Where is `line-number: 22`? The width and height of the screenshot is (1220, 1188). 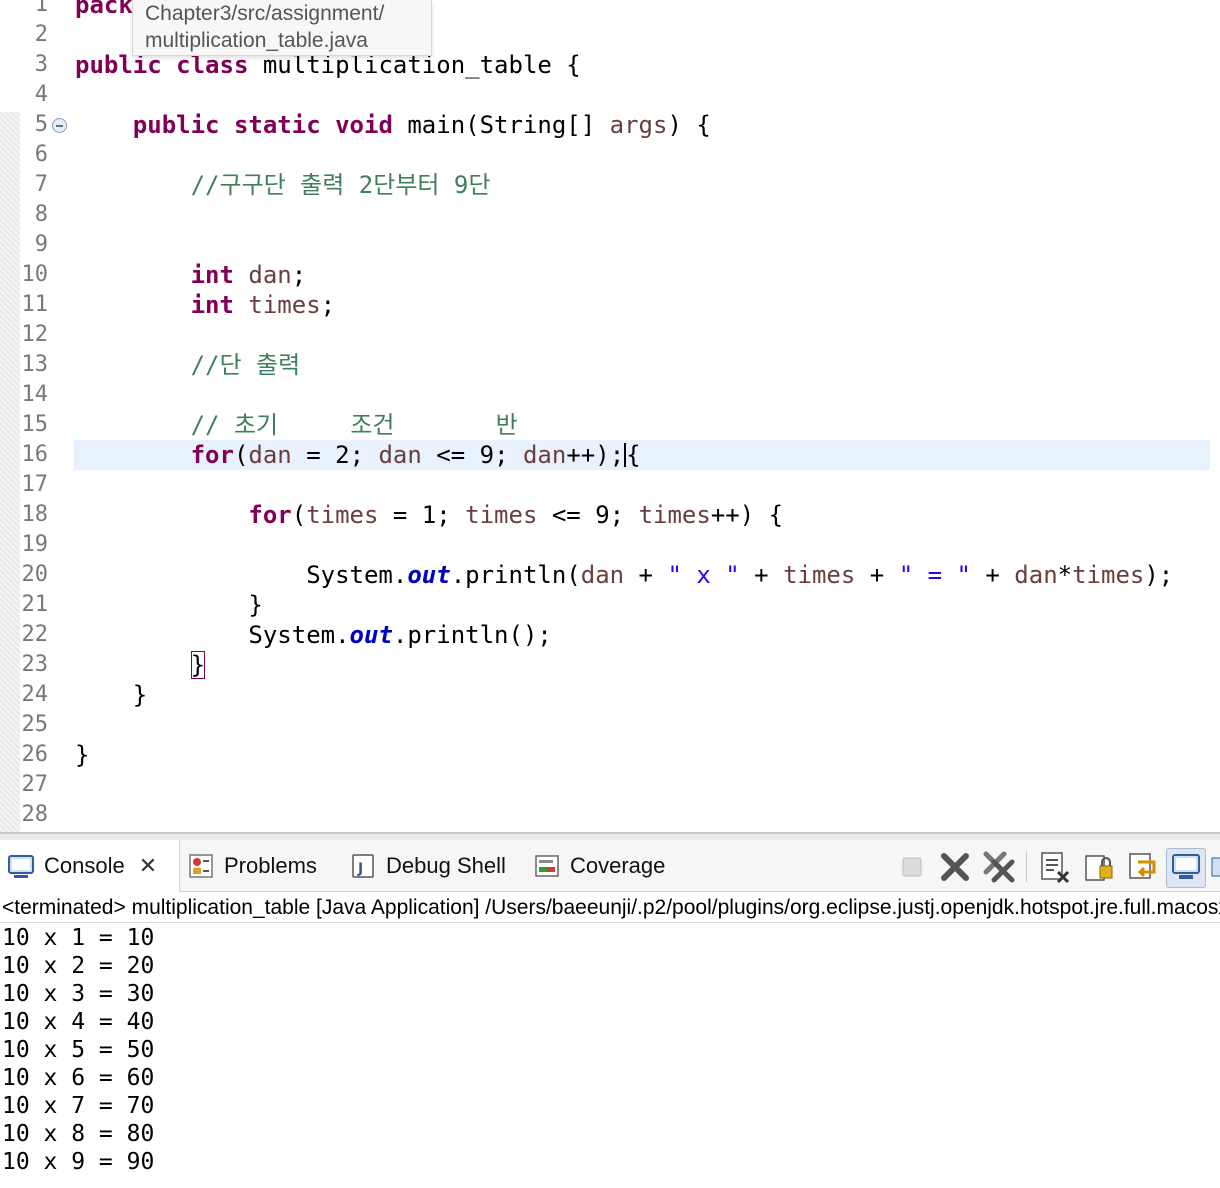 line-number: 22 is located at coordinates (35, 634).